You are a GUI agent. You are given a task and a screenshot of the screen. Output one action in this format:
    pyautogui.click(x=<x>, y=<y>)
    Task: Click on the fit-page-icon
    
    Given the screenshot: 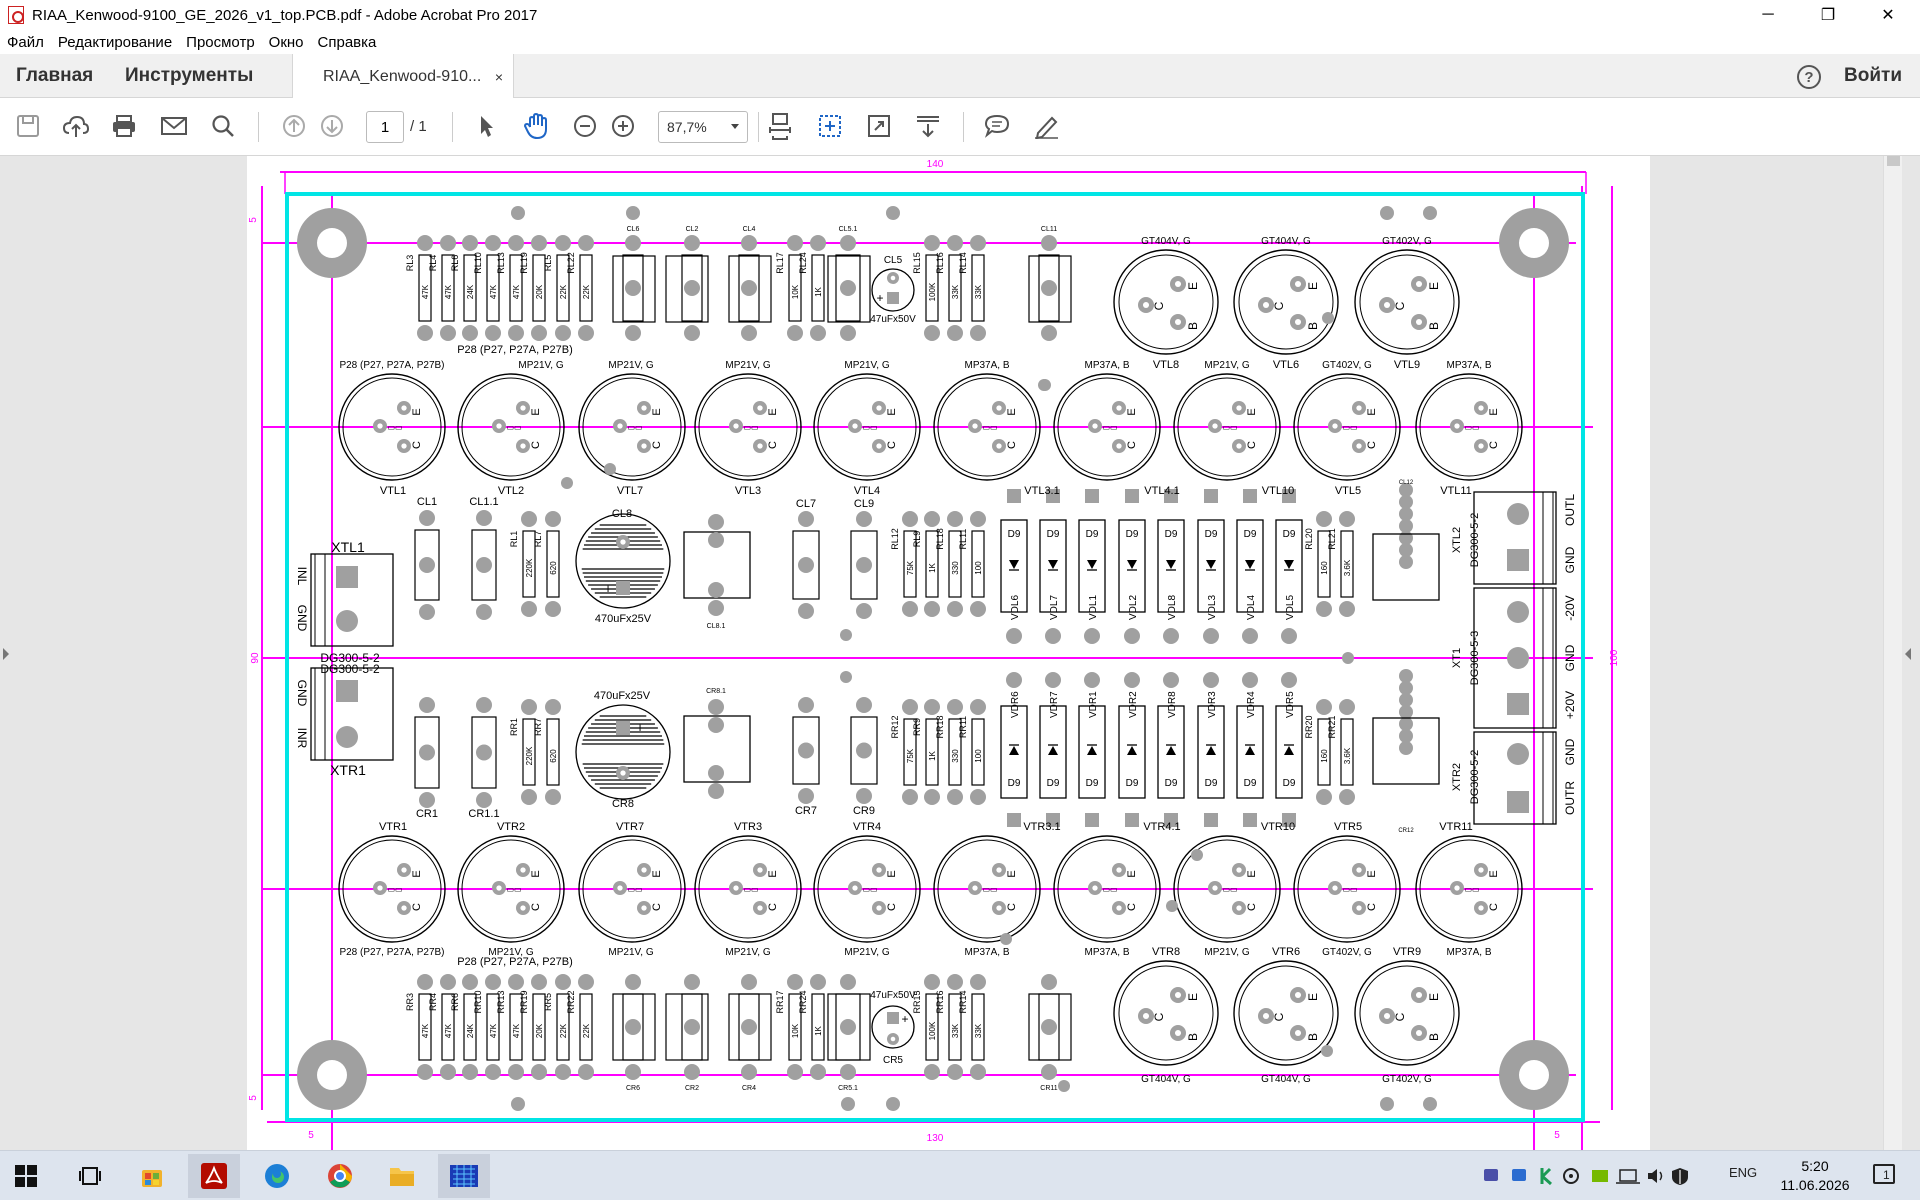 What is the action you would take?
    pyautogui.click(x=780, y=126)
    